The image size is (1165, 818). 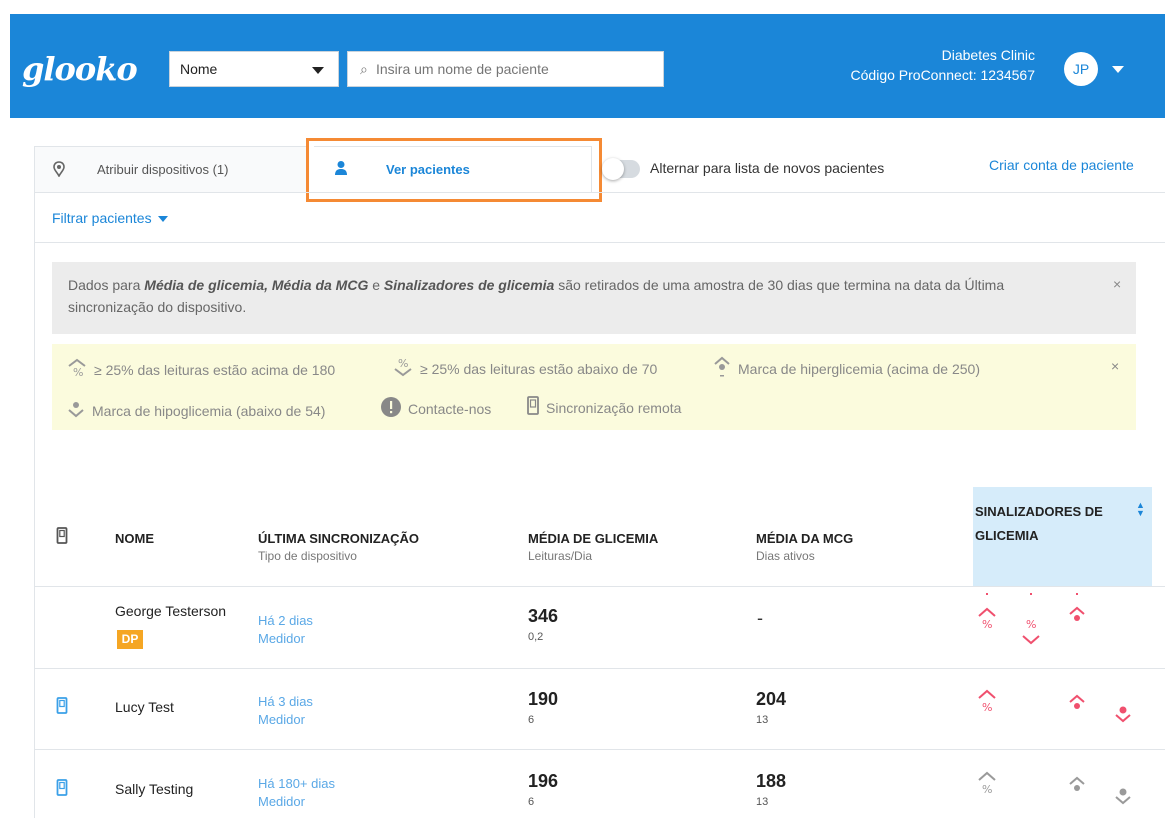 I want to click on last-sync: Há 3 dias, so click(x=285, y=702).